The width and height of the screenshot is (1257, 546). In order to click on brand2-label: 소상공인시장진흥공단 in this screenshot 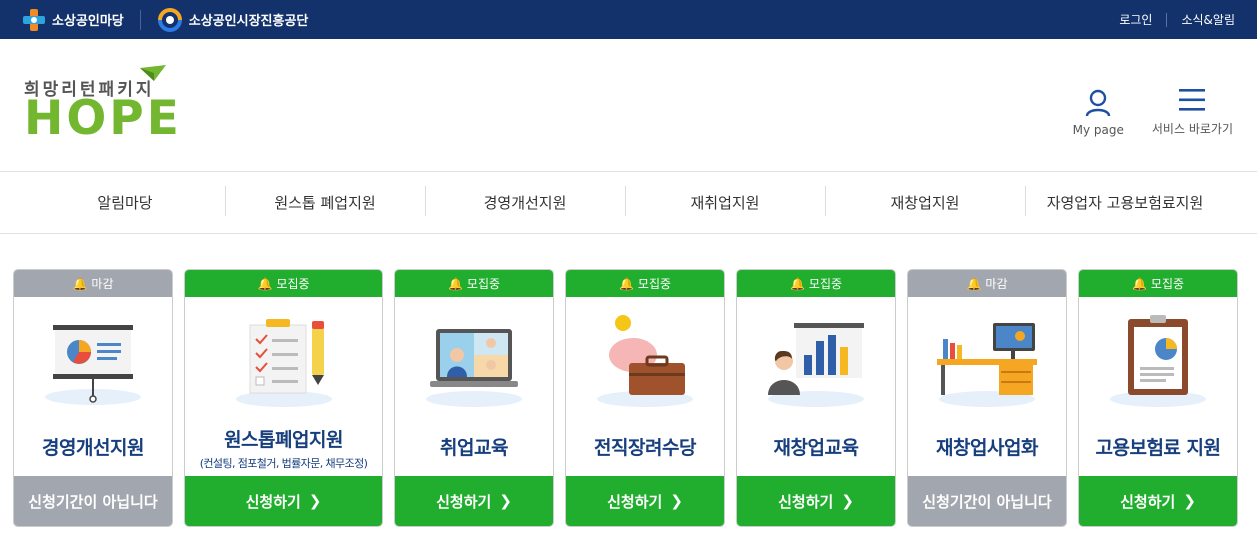, I will do `click(248, 21)`.